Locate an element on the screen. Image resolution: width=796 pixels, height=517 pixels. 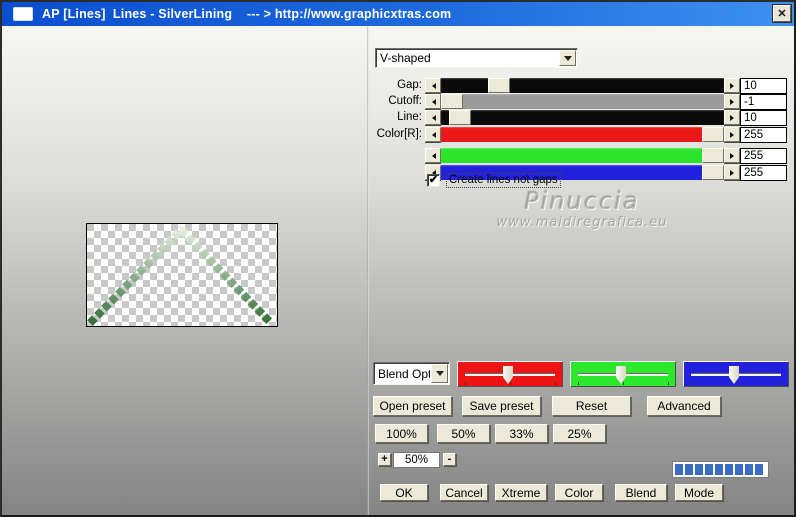
gap-slider-row: Gap: 10 is located at coordinates (398, 86).